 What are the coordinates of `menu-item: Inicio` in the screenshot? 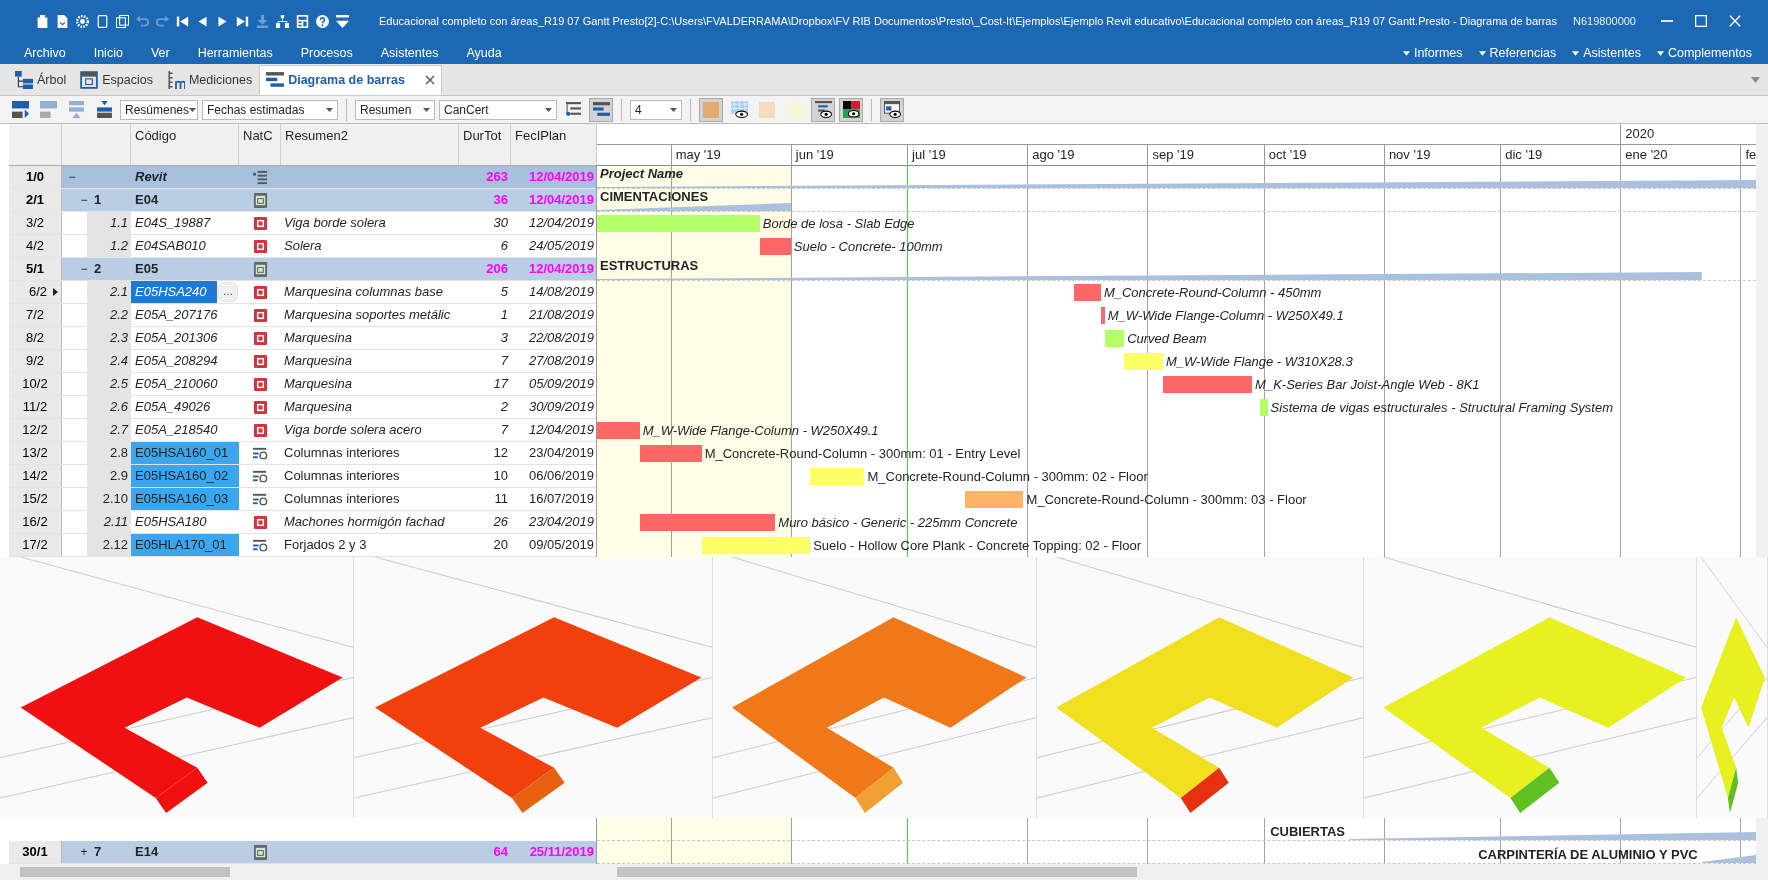 It's located at (108, 53).